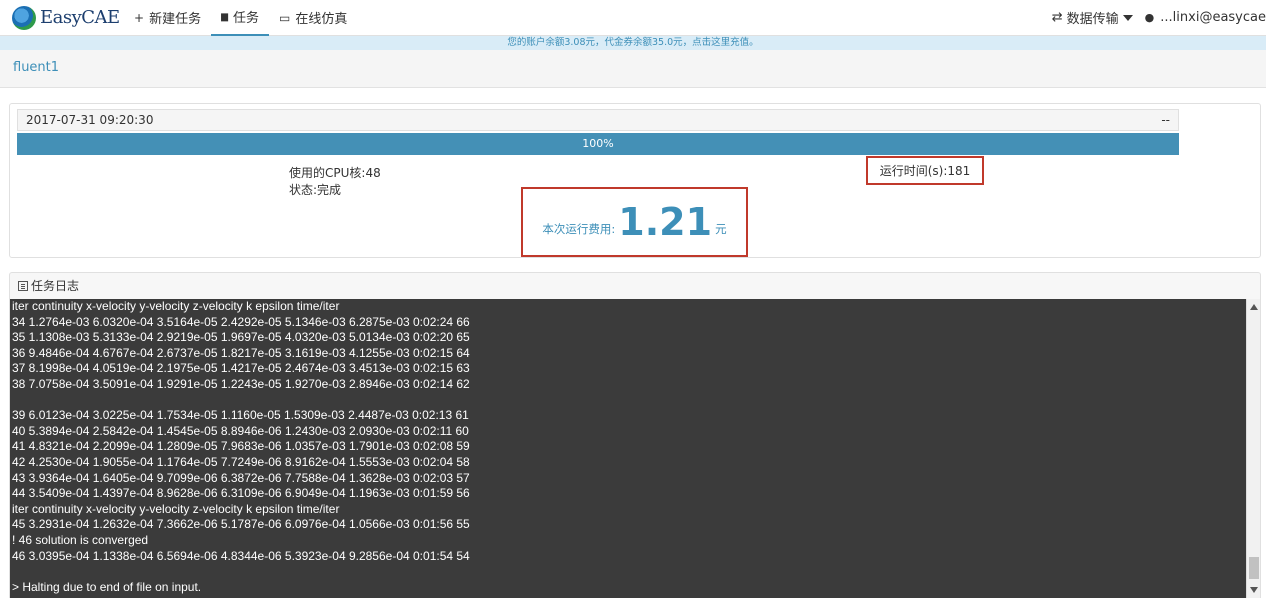  I want to click on scroll-down-icon, so click(1254, 590).